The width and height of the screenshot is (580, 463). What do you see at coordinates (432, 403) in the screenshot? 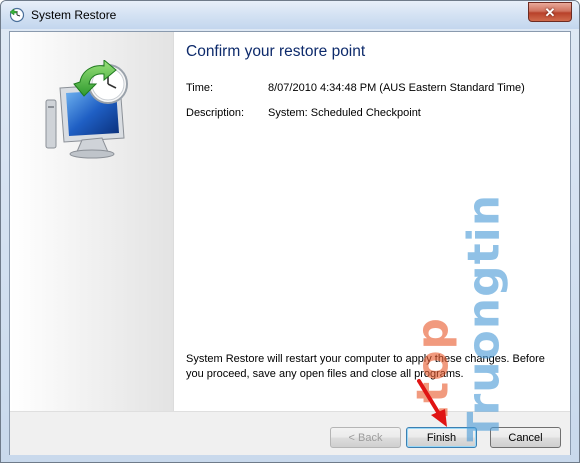
I see `red-arrow-icon` at bounding box center [432, 403].